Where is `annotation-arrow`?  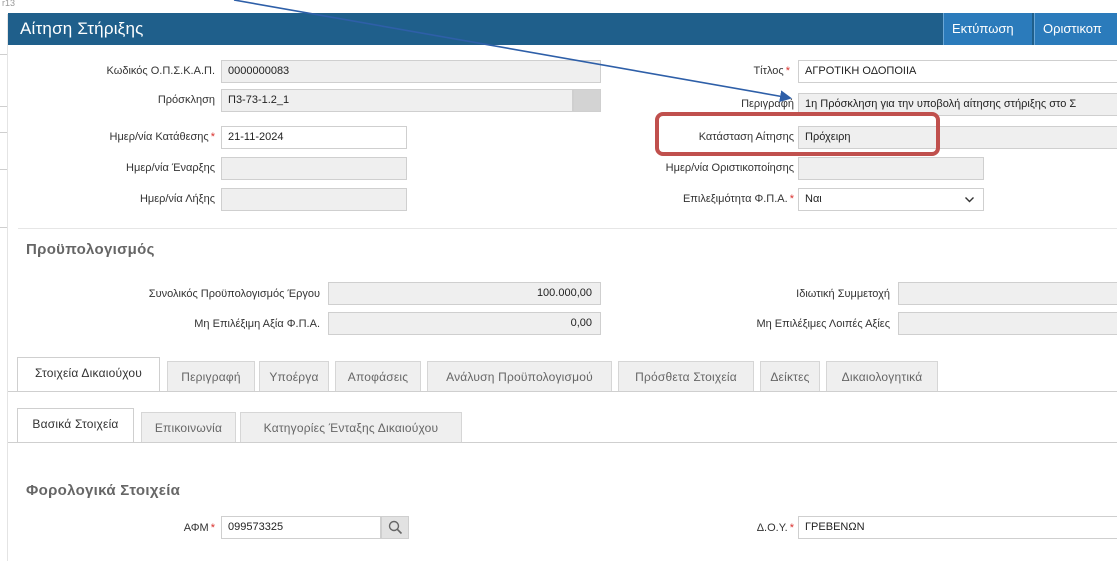
annotation-arrow is located at coordinates (512, 51).